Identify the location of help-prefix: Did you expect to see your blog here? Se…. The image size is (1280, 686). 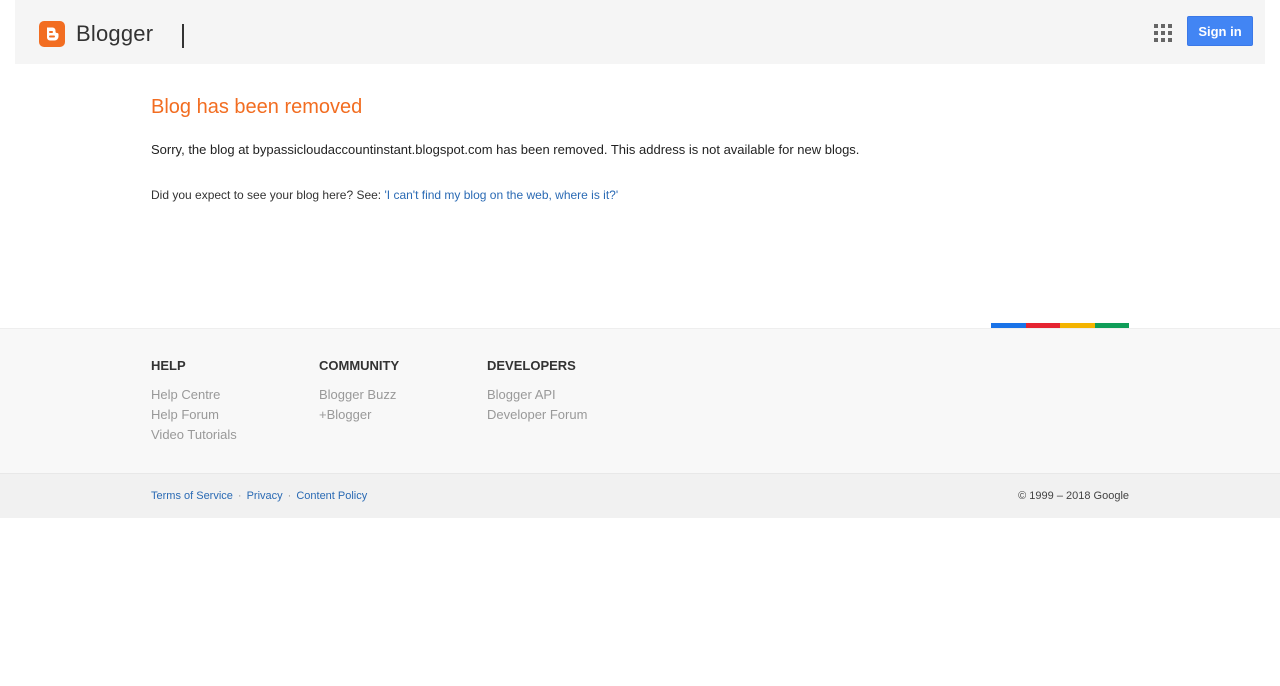
(268, 195).